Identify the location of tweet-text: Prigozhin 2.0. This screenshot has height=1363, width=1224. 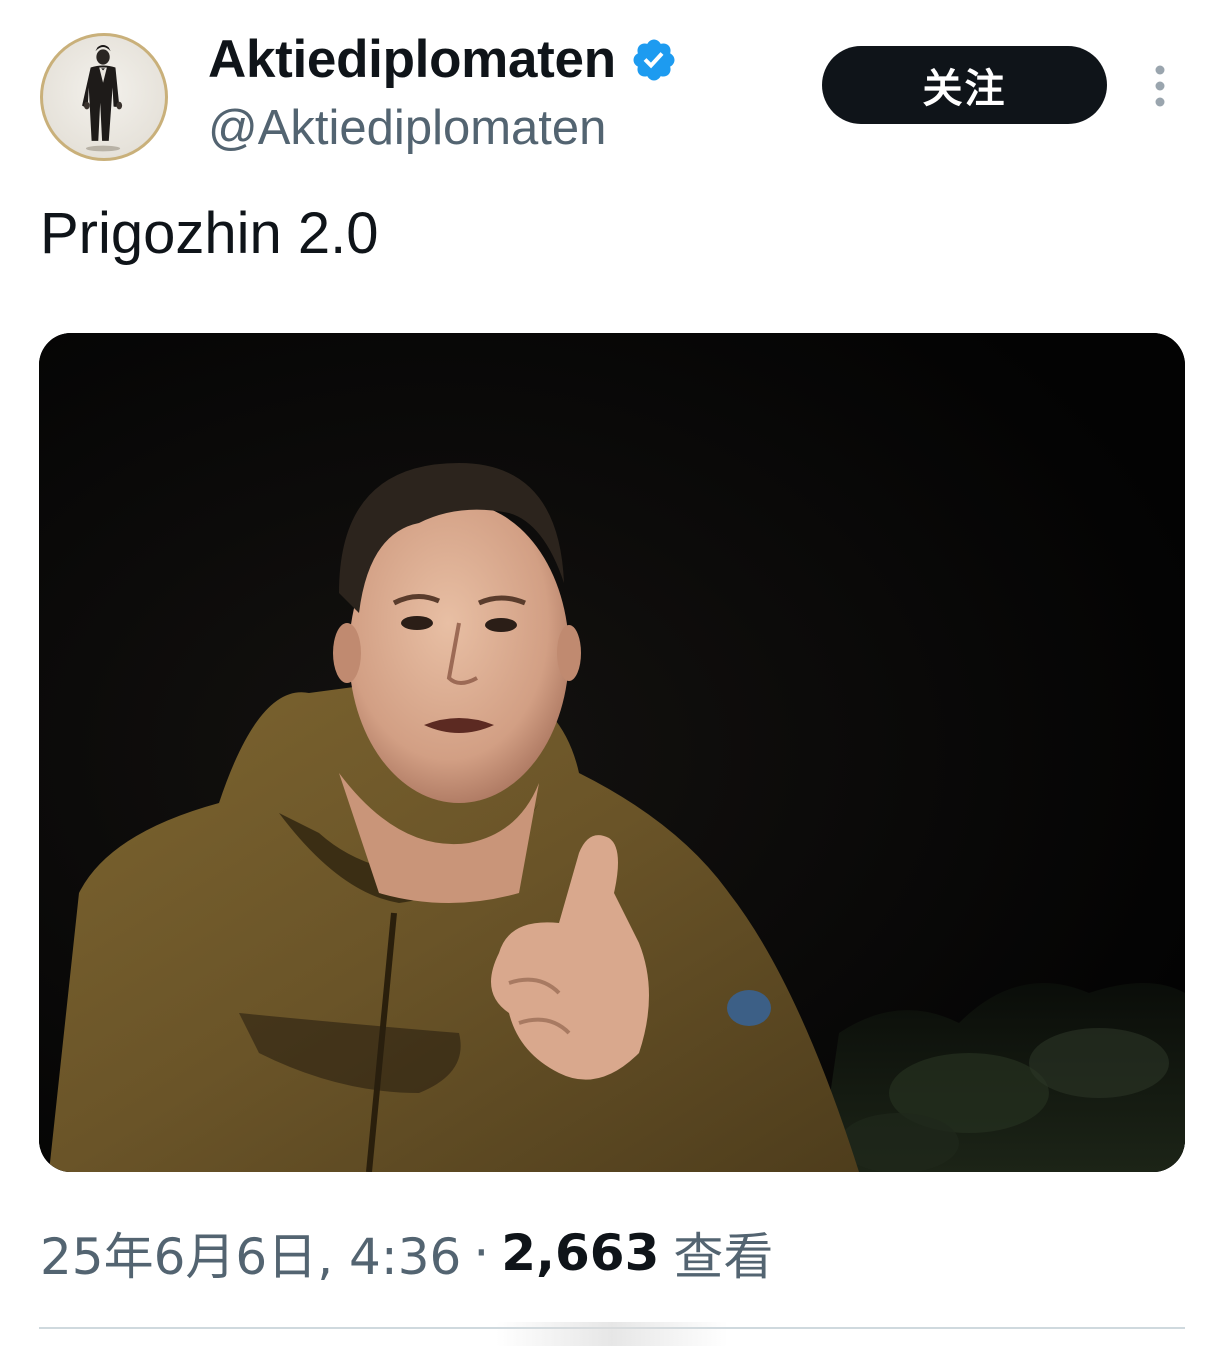
(209, 233).